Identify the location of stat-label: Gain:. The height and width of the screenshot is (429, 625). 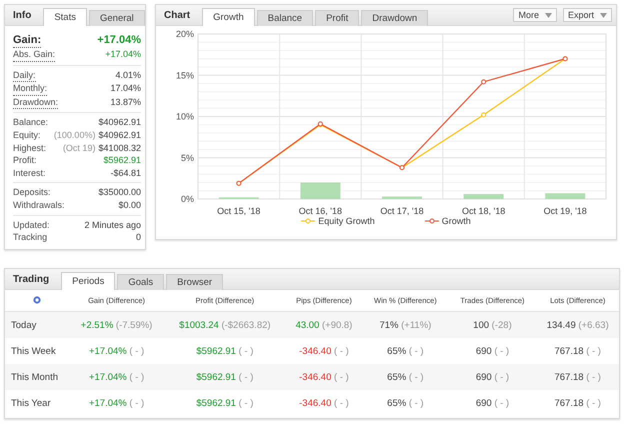
(27, 40).